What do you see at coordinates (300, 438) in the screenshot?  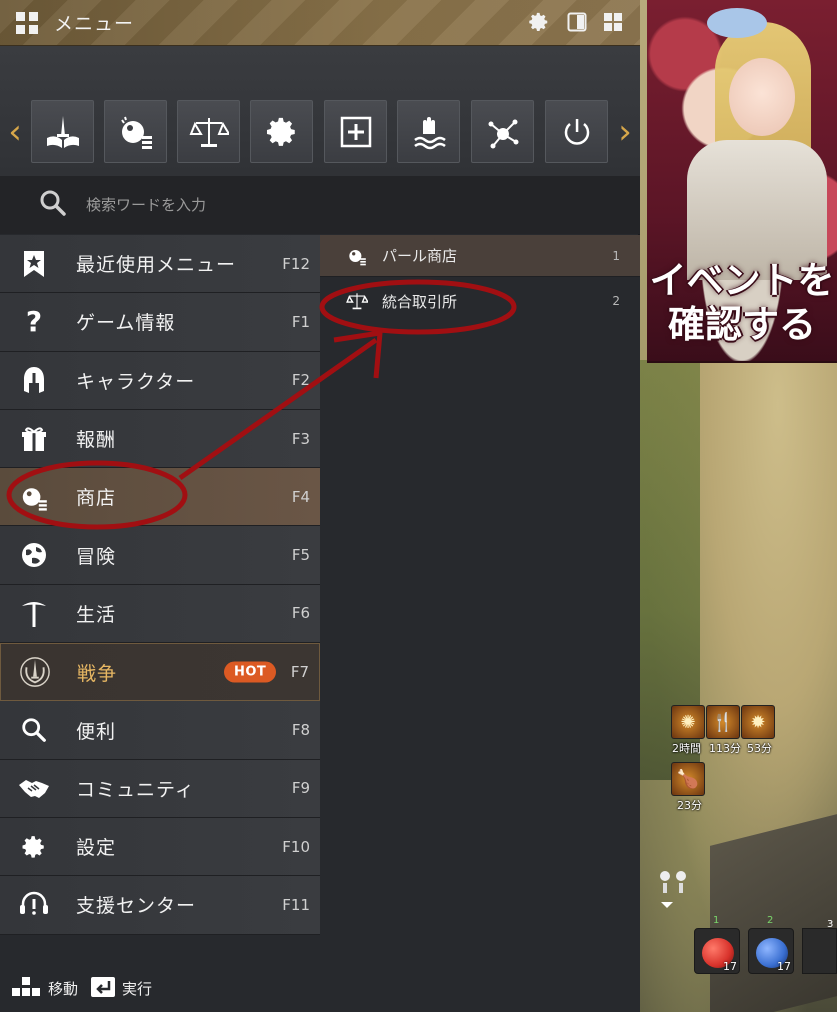 I see `category-hotkey: F3` at bounding box center [300, 438].